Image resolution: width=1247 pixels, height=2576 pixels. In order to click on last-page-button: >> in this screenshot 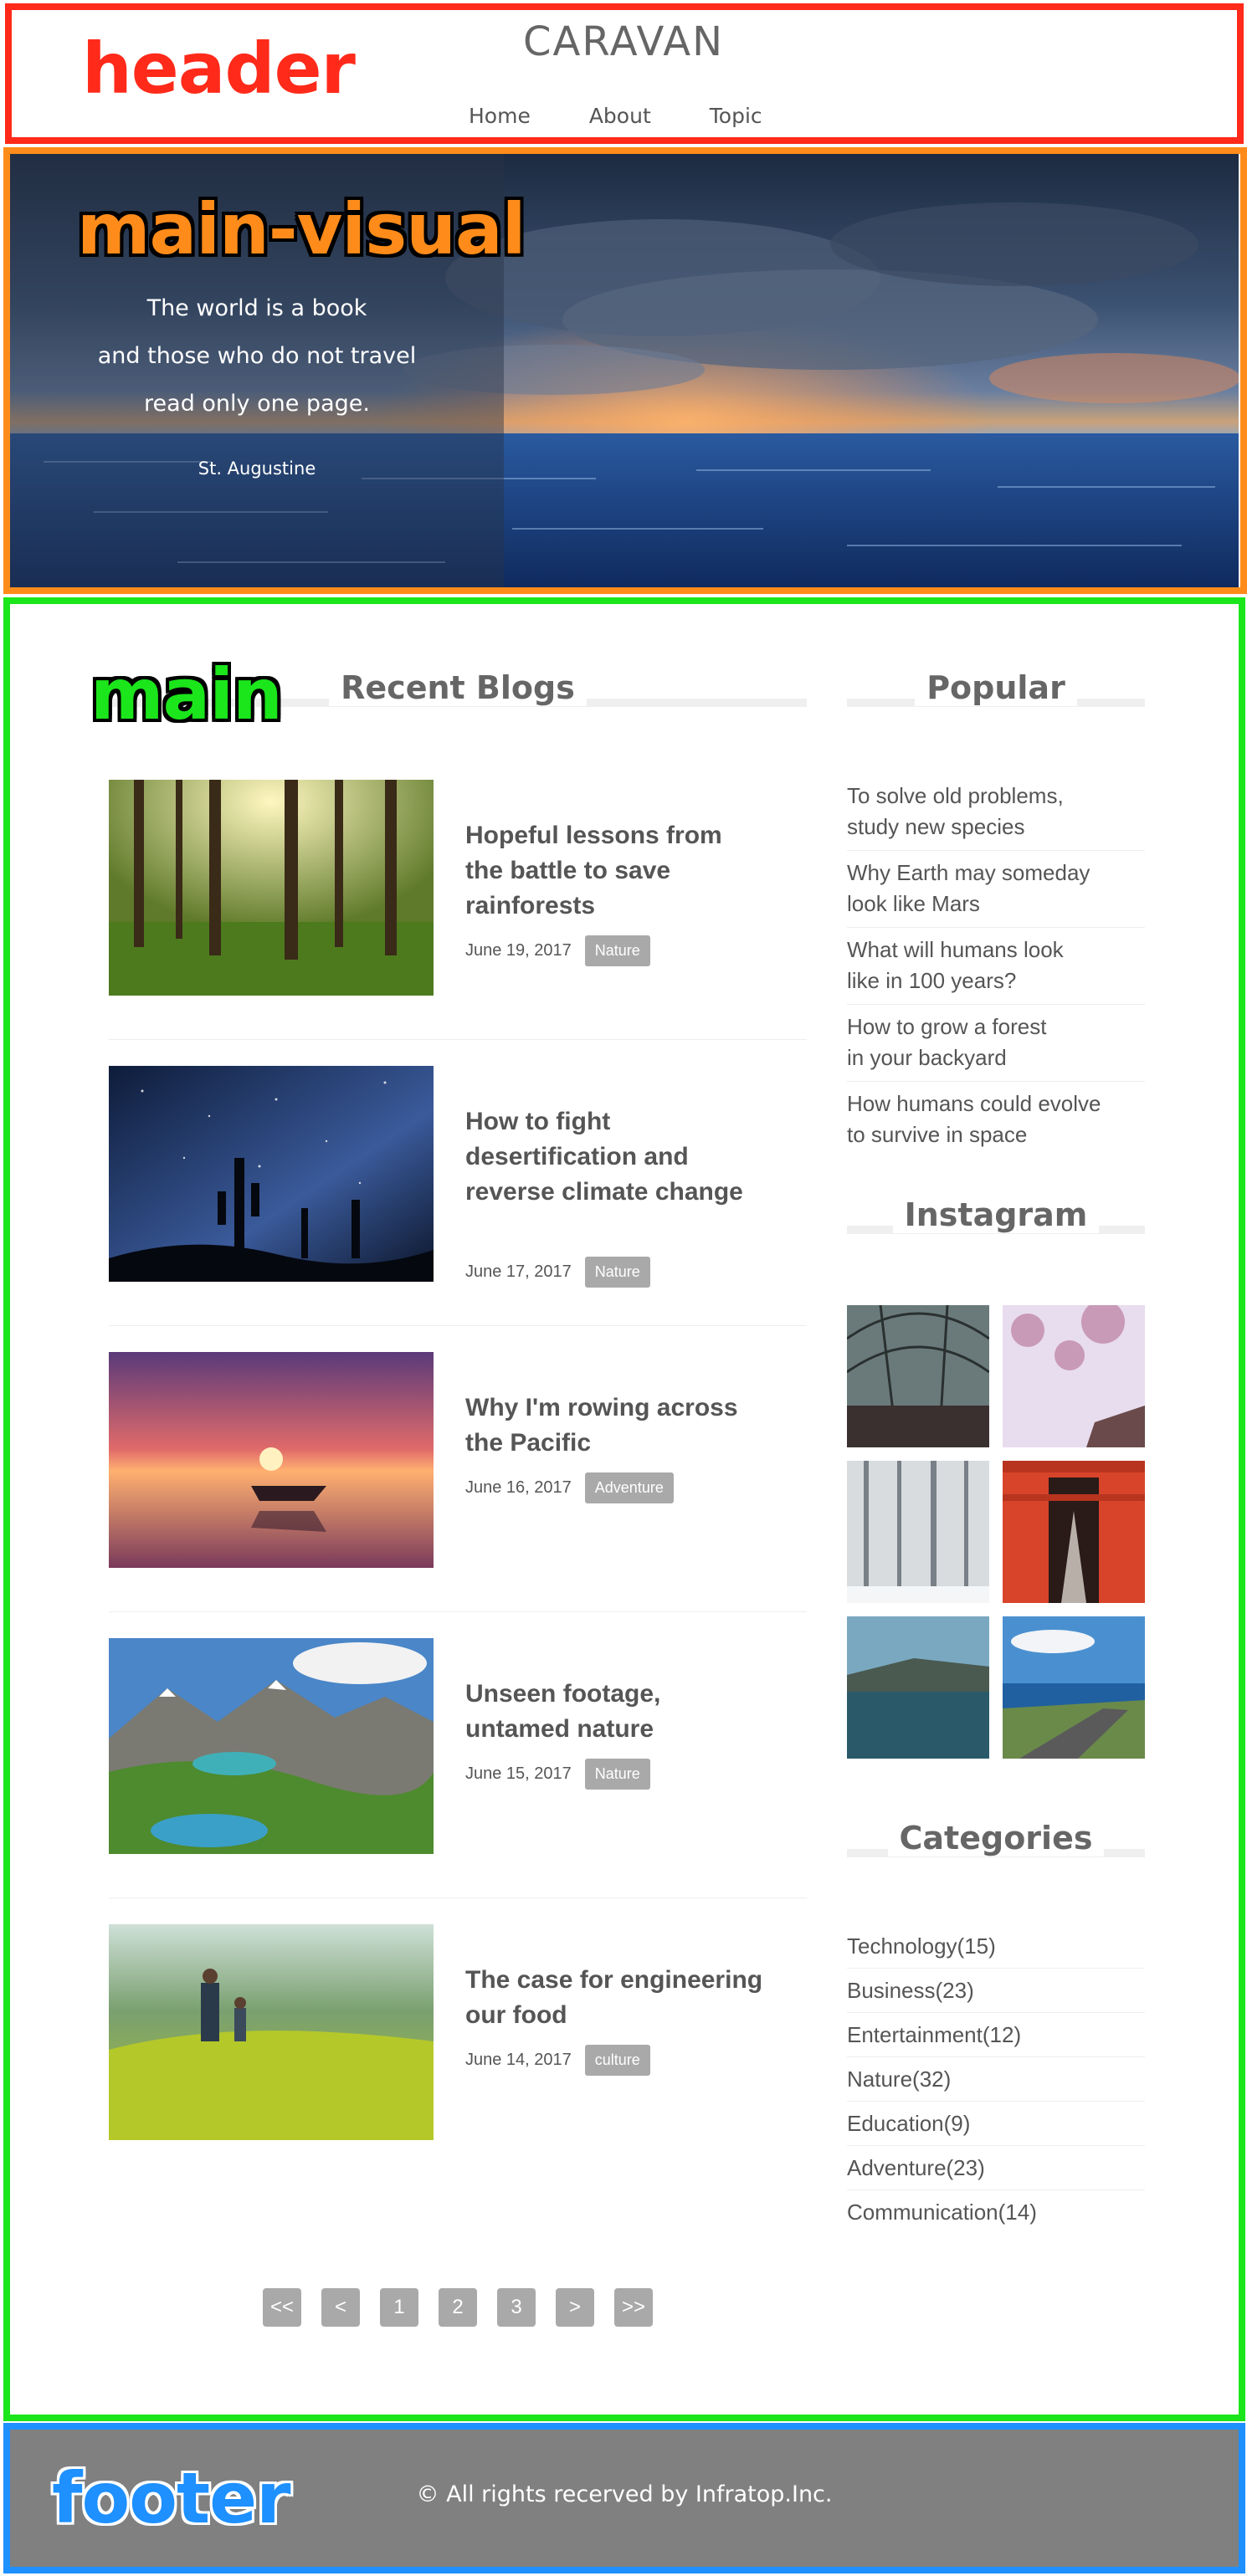, I will do `click(633, 2308)`.